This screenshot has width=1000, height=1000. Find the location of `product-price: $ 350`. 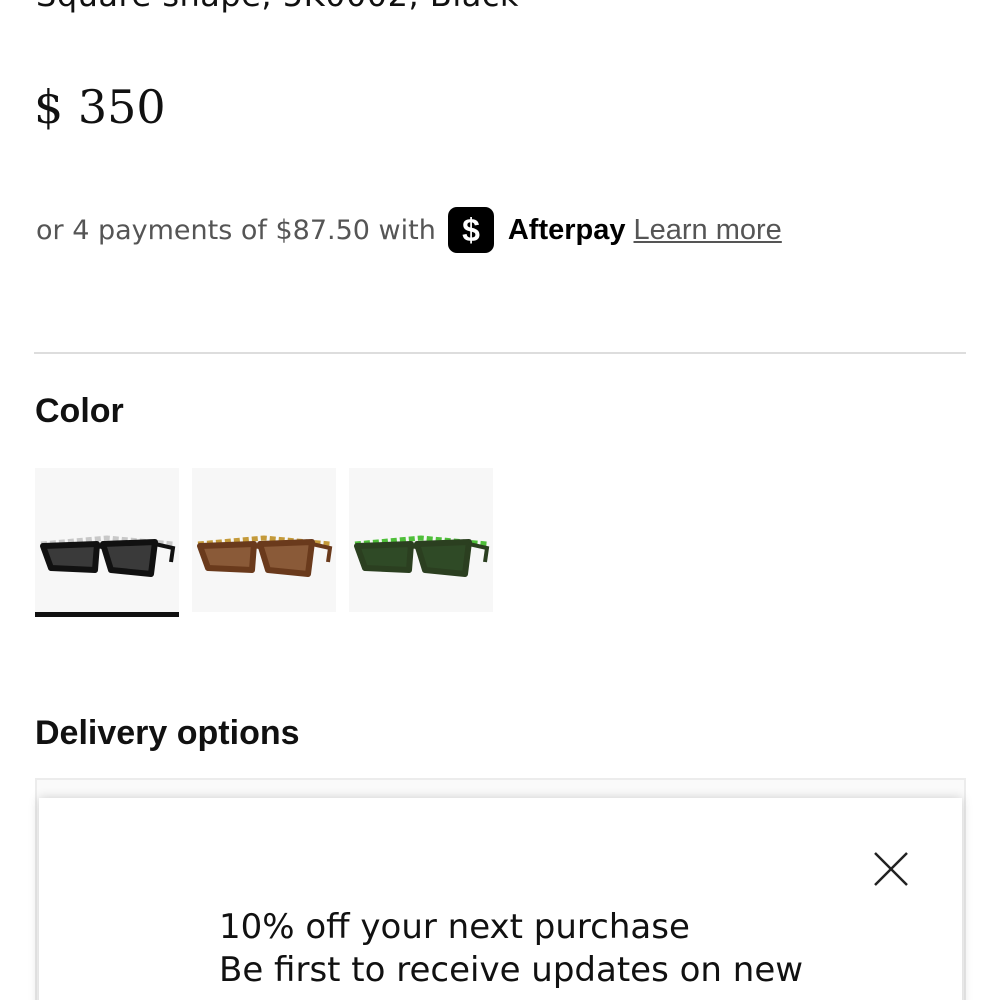

product-price: $ 350 is located at coordinates (100, 107).